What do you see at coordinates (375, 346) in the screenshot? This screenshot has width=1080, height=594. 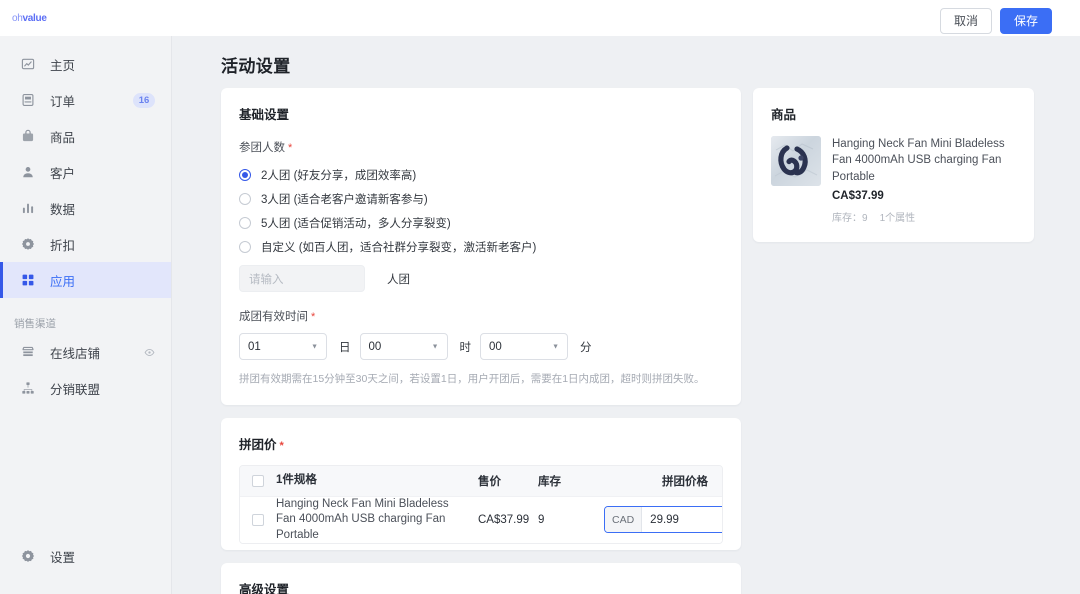 I see `duration-hours-value: 00` at bounding box center [375, 346].